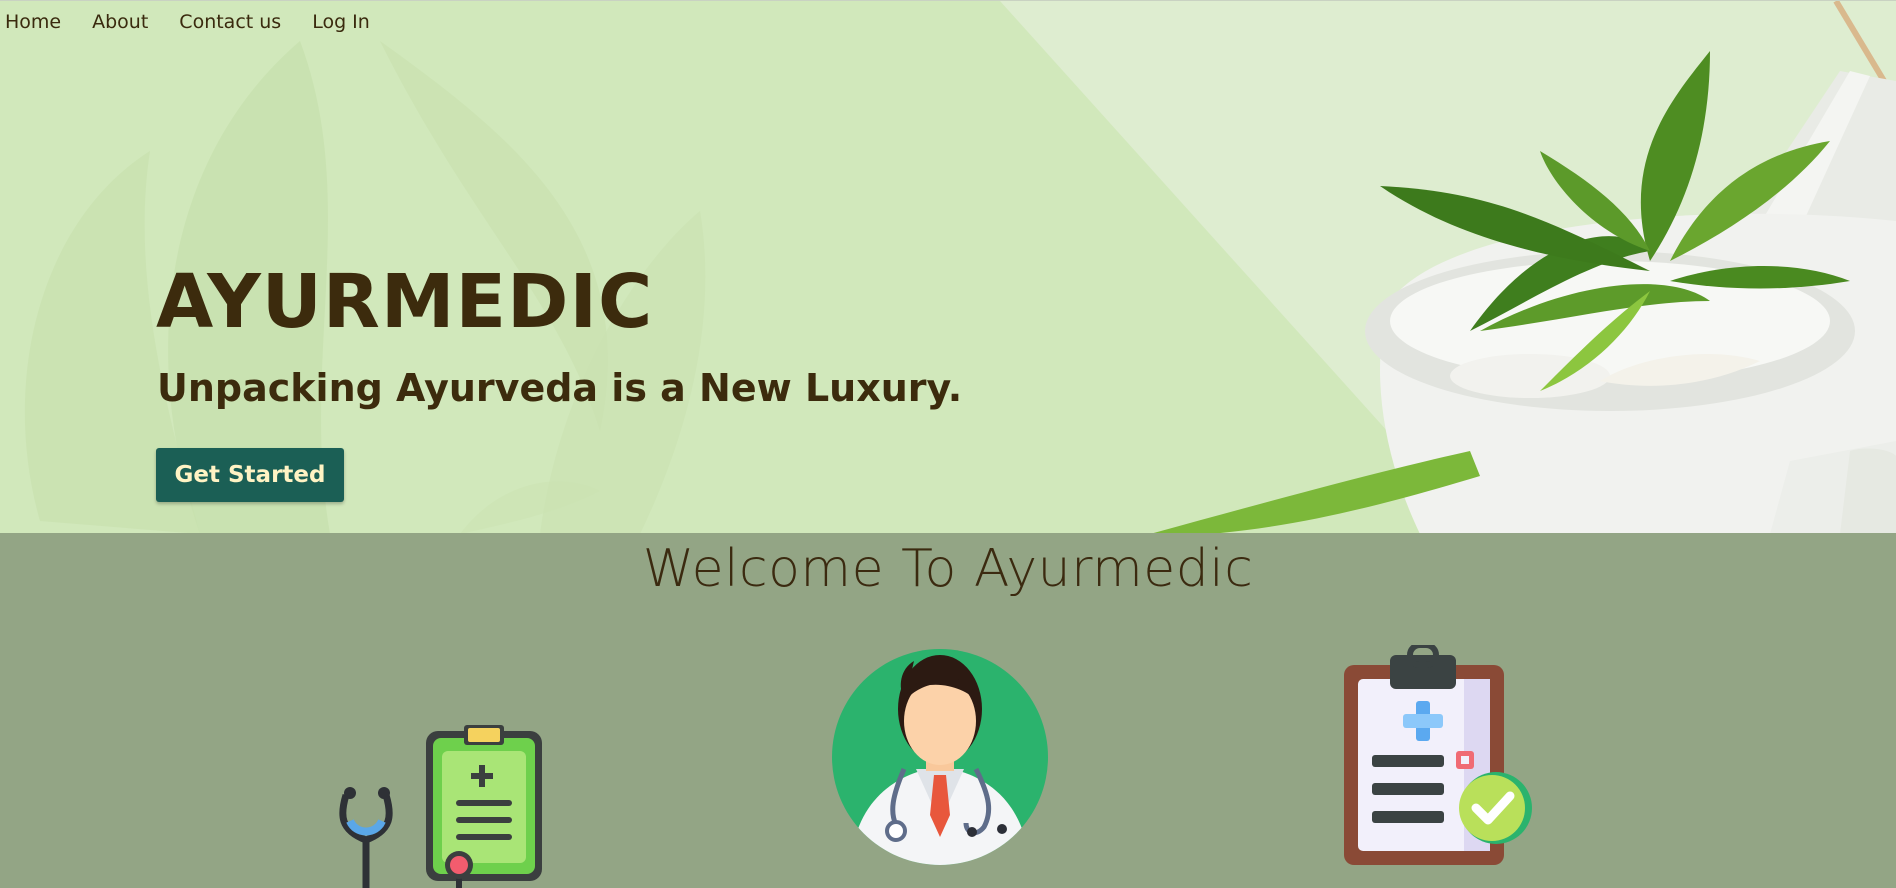  I want to click on nav-about-link: About, so click(120, 22).